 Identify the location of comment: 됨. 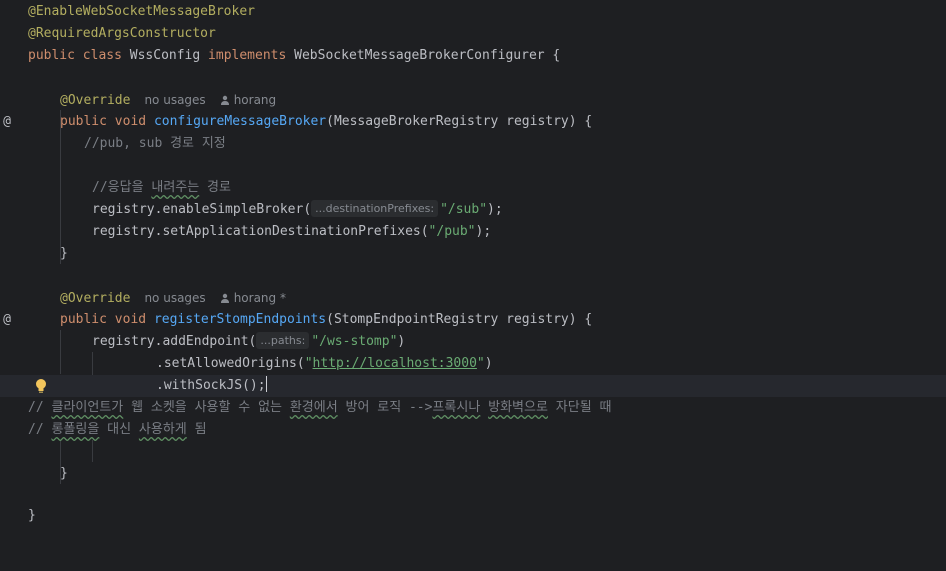
(196, 429).